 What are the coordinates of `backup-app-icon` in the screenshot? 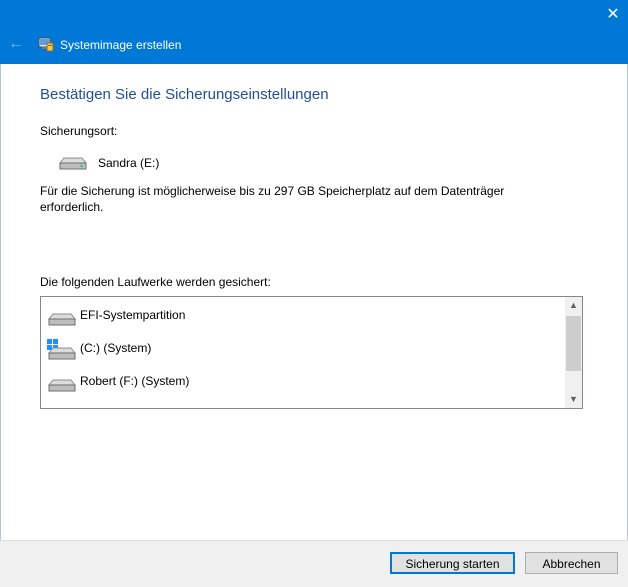 It's located at (46, 44).